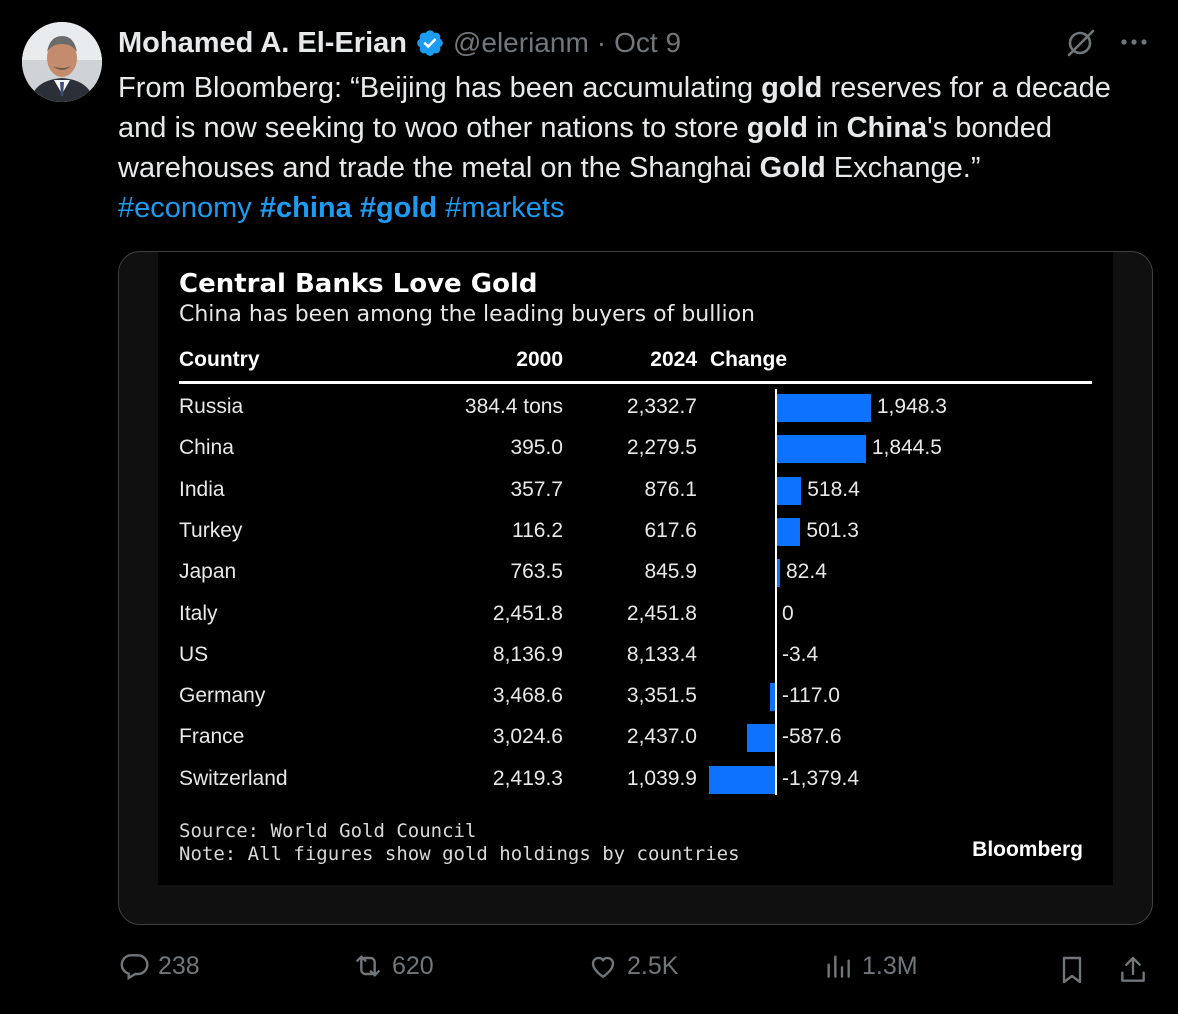  What do you see at coordinates (670, 489) in the screenshot?
I see `holdings-2024-cell: 876.1` at bounding box center [670, 489].